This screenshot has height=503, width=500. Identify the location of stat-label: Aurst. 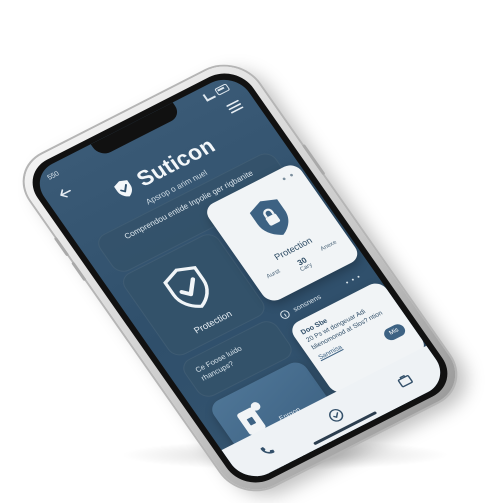
(273, 274).